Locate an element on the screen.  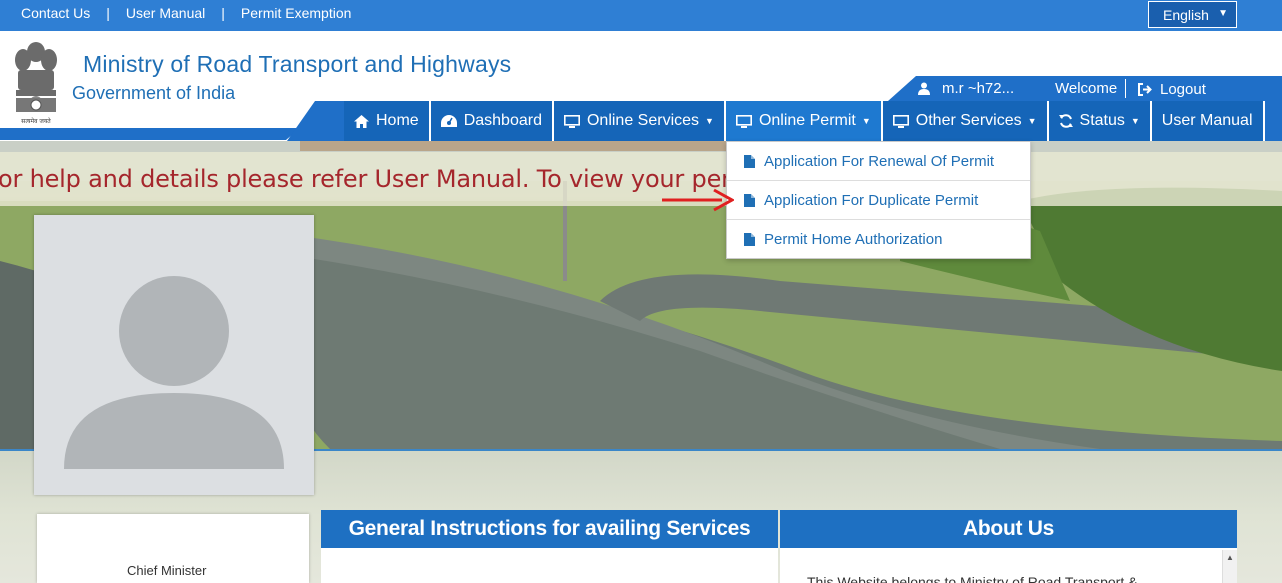
nav-home: Home is located at coordinates (387, 121).